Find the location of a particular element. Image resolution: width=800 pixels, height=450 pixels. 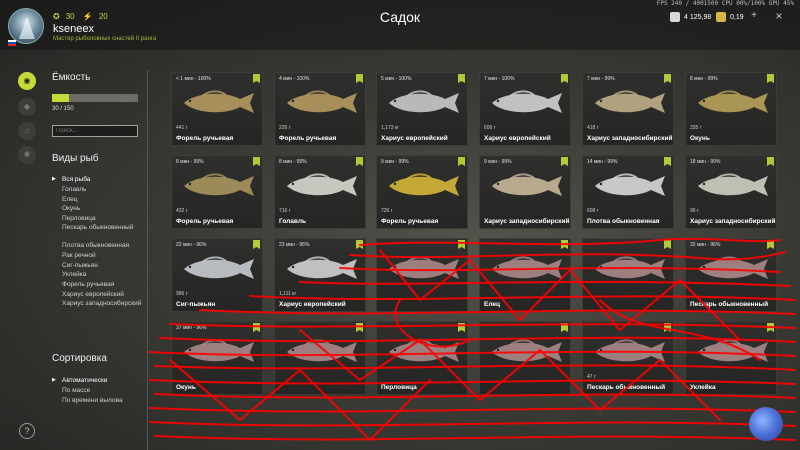

fish-card: Уклейка is located at coordinates (731, 358).